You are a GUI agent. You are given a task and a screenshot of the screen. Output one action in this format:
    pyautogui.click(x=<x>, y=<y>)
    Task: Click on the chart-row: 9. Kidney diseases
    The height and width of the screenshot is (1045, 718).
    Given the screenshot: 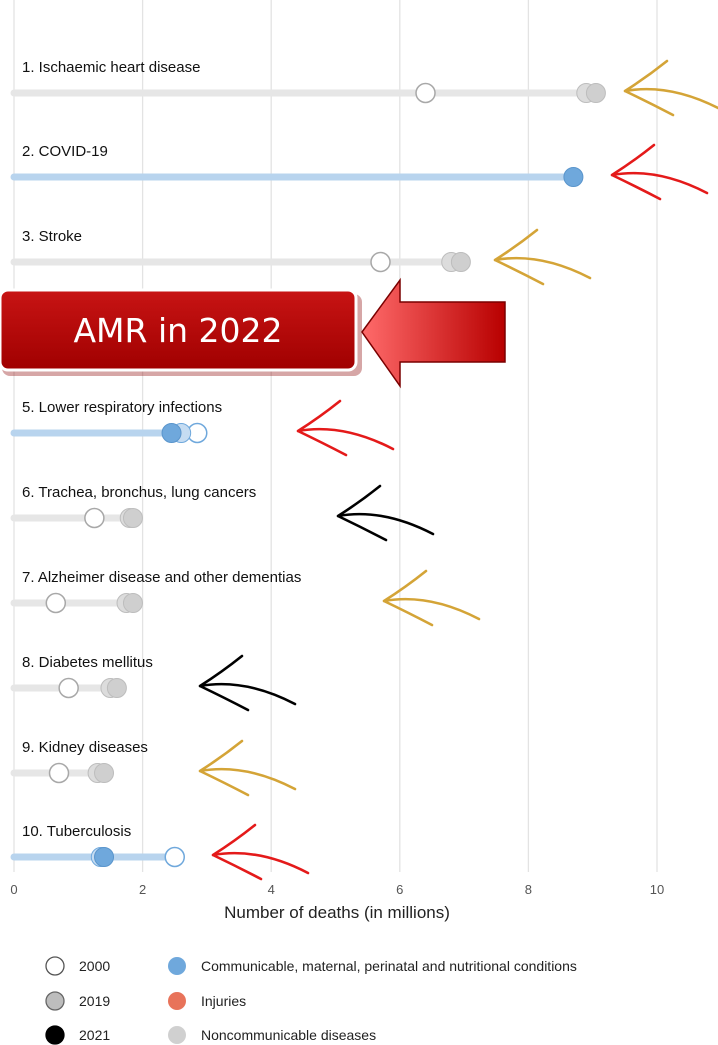 What is the action you would take?
    pyautogui.click(x=79, y=761)
    